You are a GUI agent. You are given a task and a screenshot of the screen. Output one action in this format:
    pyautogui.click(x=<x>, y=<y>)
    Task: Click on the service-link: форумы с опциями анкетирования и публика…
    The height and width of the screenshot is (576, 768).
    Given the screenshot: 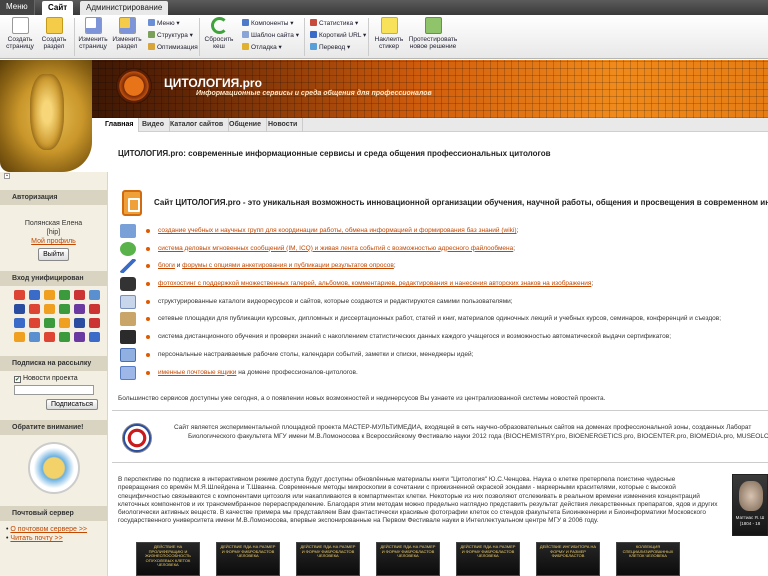 What is the action you would take?
    pyautogui.click(x=288, y=265)
    